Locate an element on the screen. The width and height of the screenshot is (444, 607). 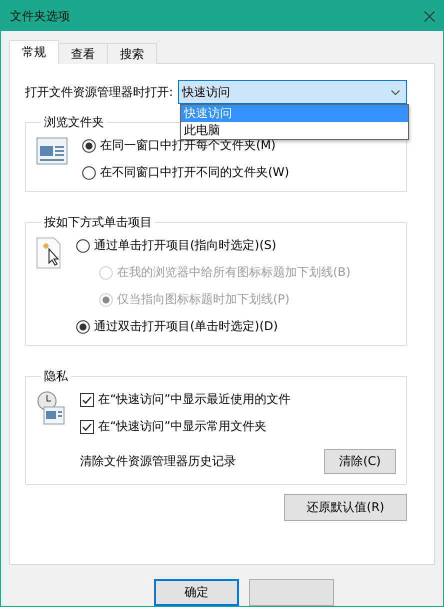
clock-document-icon is located at coordinates (51, 408).